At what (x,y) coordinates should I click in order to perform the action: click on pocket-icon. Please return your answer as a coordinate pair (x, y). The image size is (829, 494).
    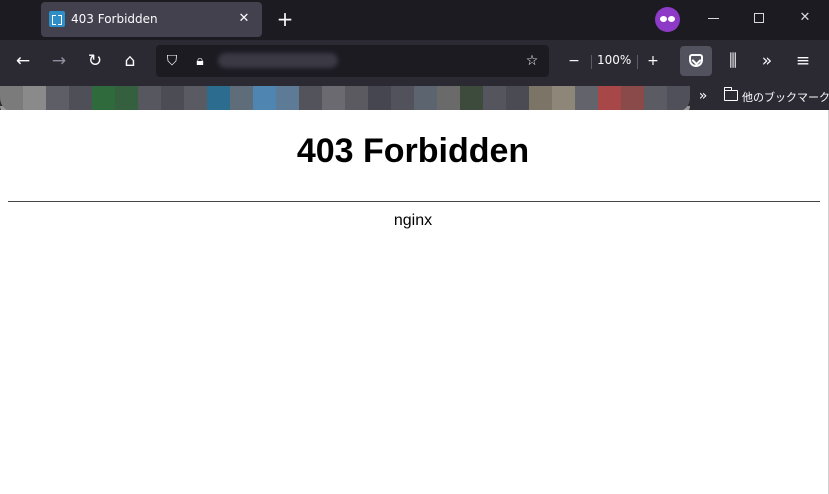
    Looking at the image, I should click on (696, 60).